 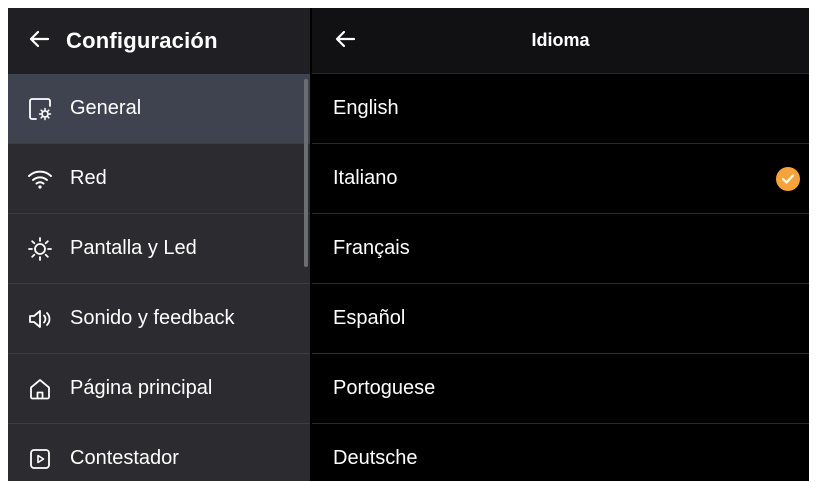 What do you see at coordinates (788, 179) in the screenshot?
I see `check-icon` at bounding box center [788, 179].